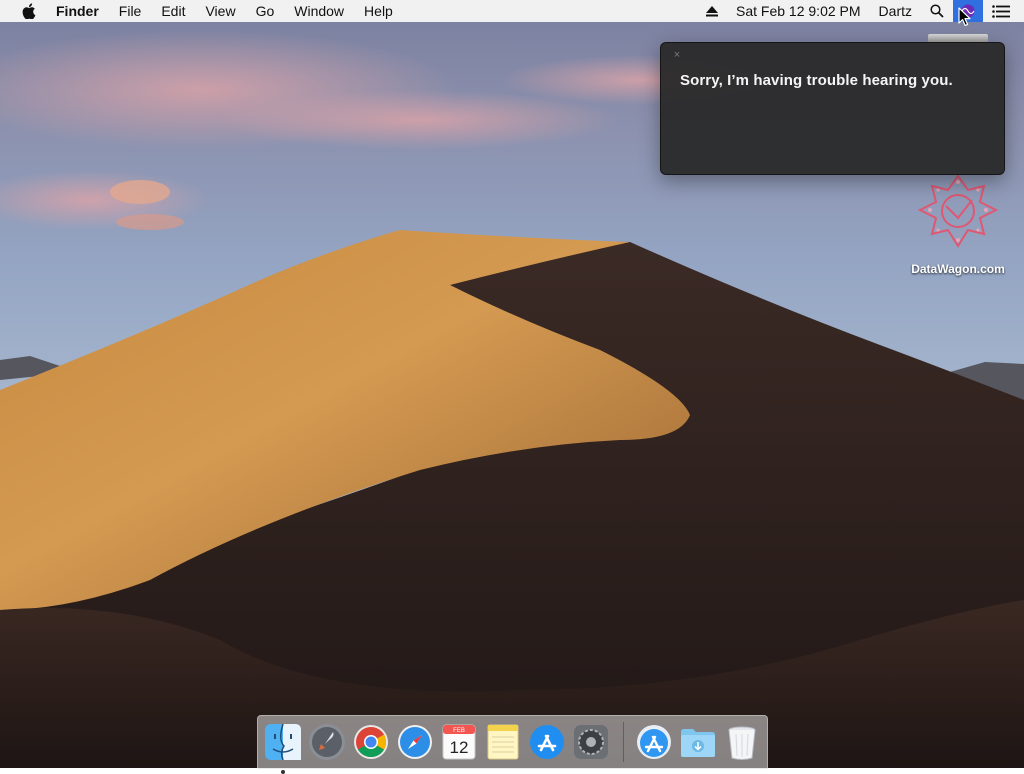  I want to click on spotlight-search-icon, so click(937, 11).